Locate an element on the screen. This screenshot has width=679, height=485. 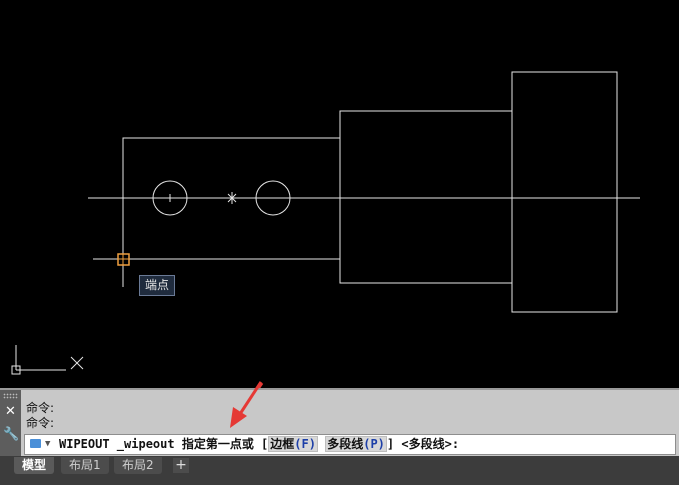
cursor-star-icon is located at coordinates (232, 198).